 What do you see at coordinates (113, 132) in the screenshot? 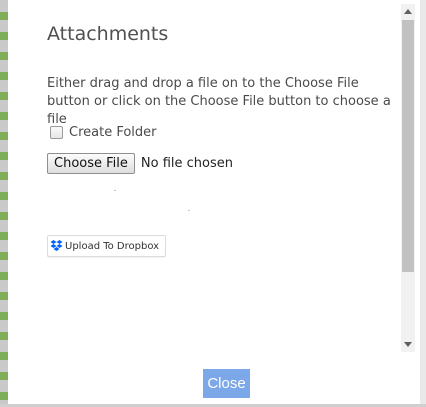
I see `create-folder-label: Create Folder` at bounding box center [113, 132].